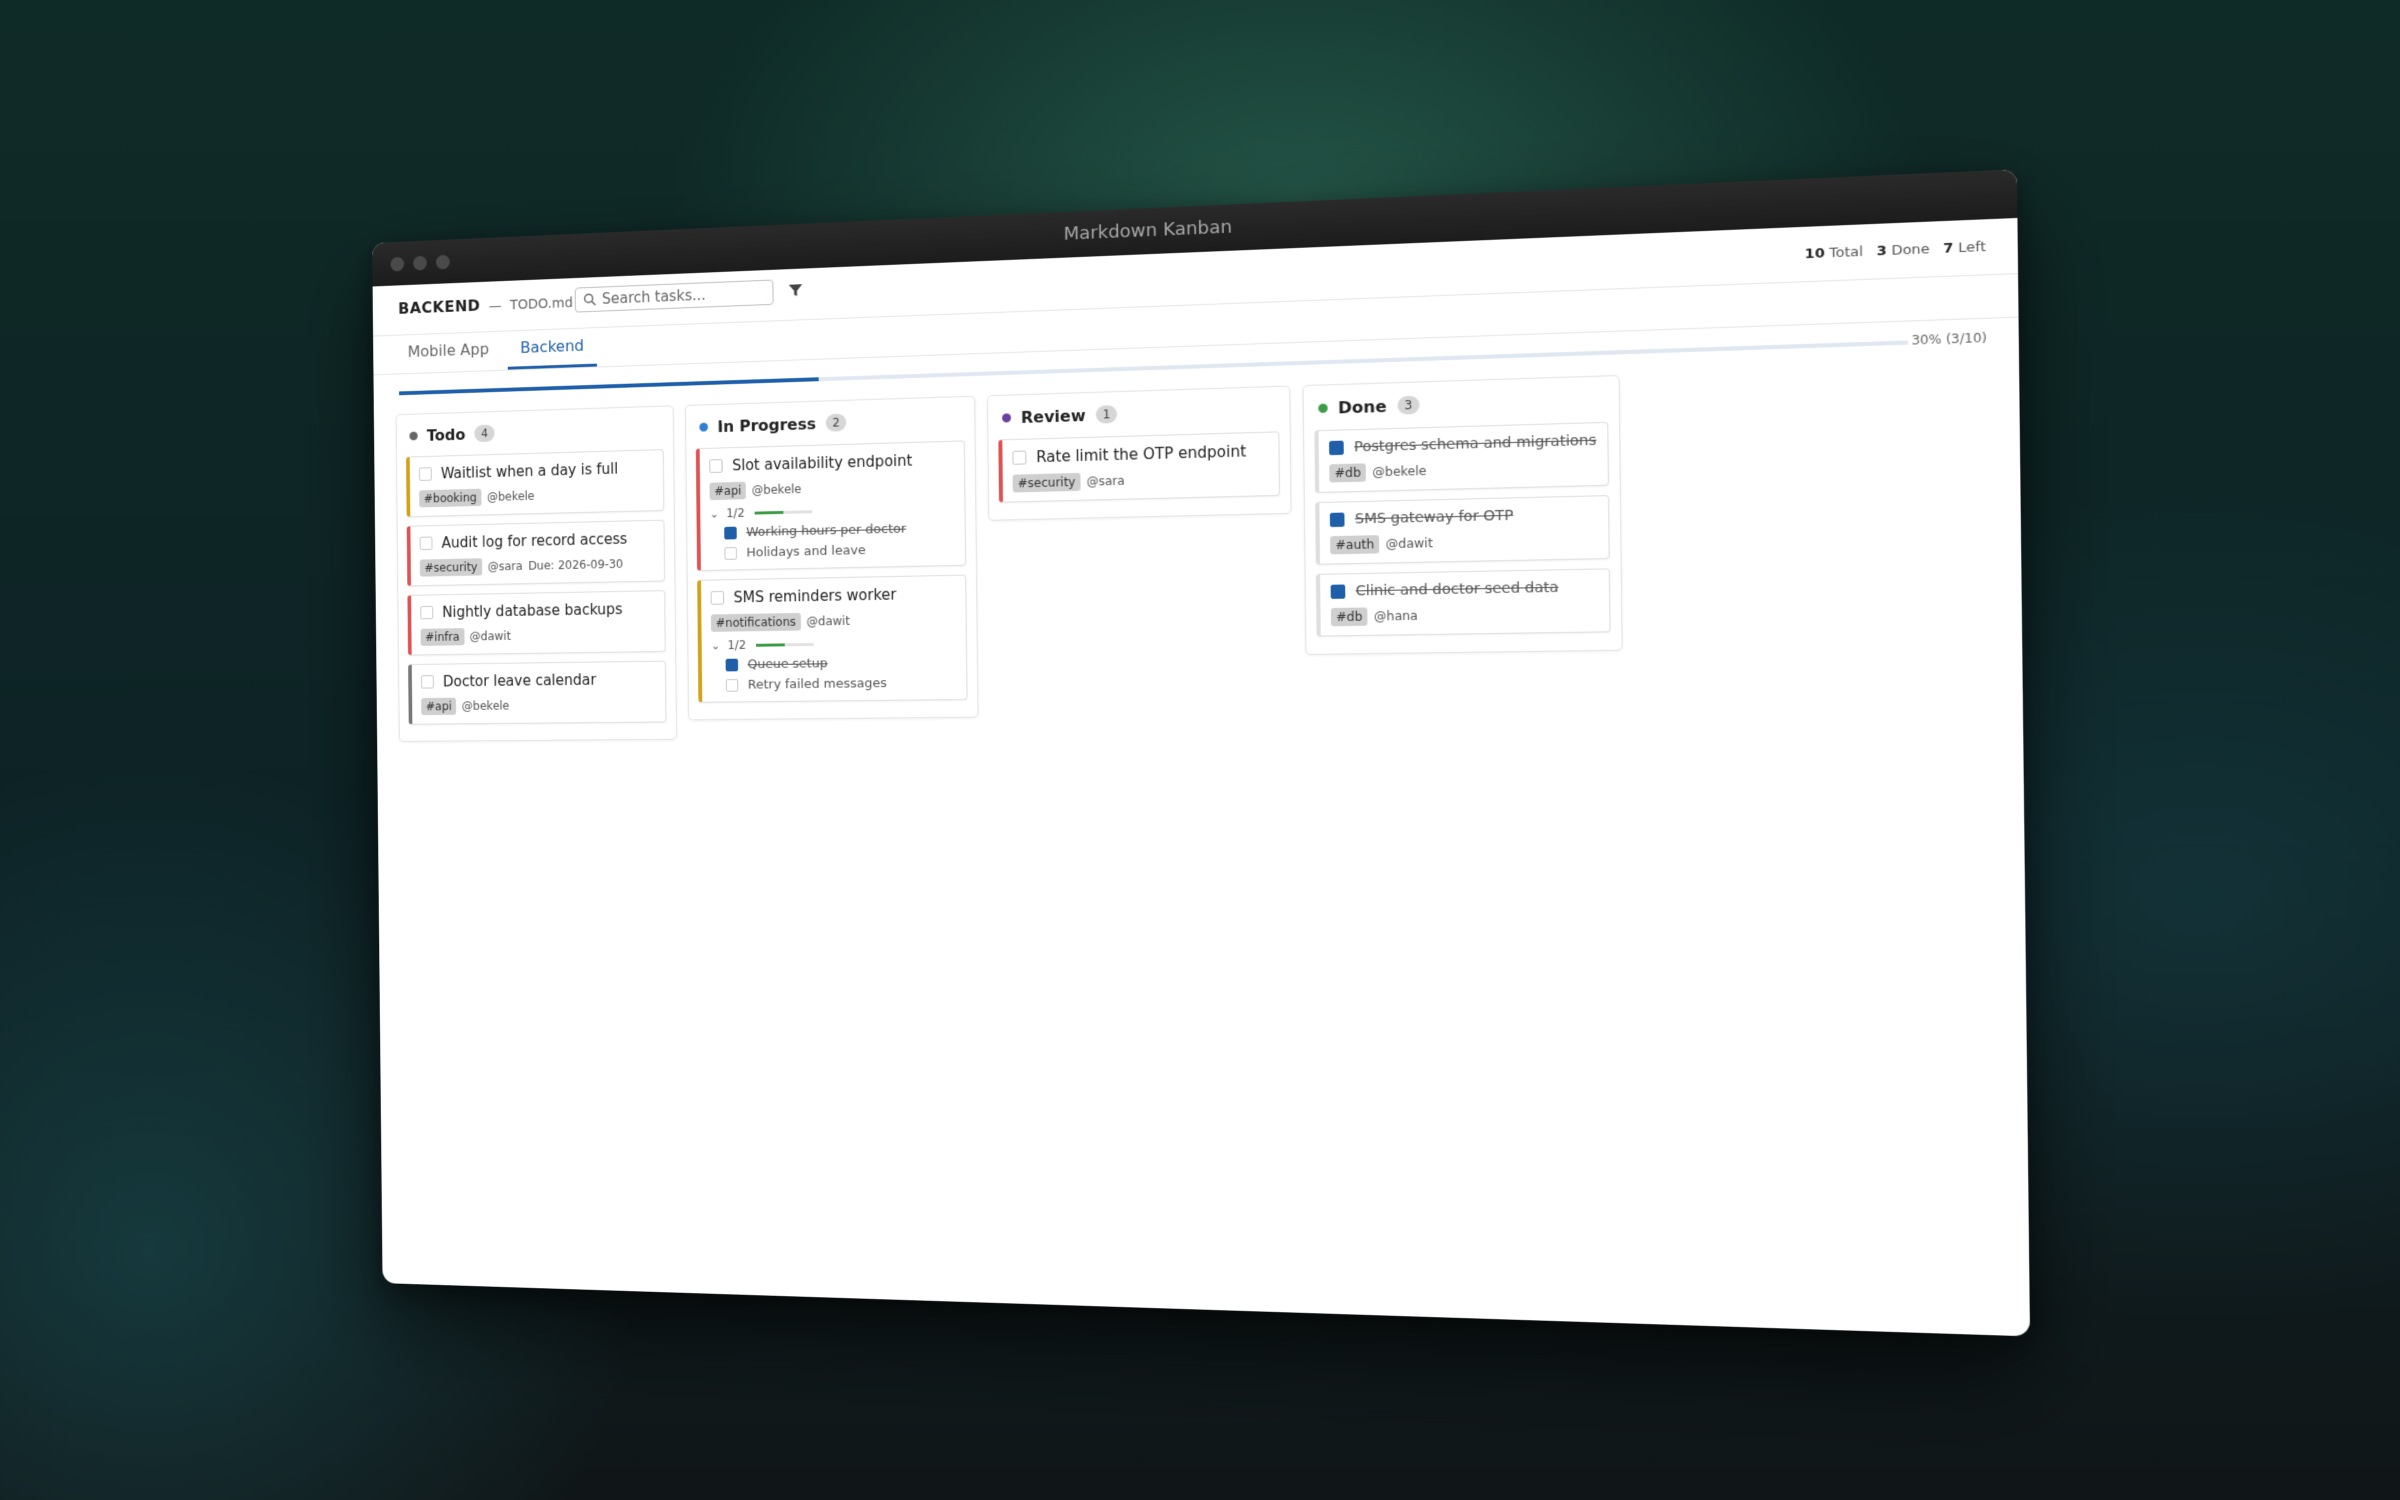  I want to click on column-title: In Progress, so click(767, 424).